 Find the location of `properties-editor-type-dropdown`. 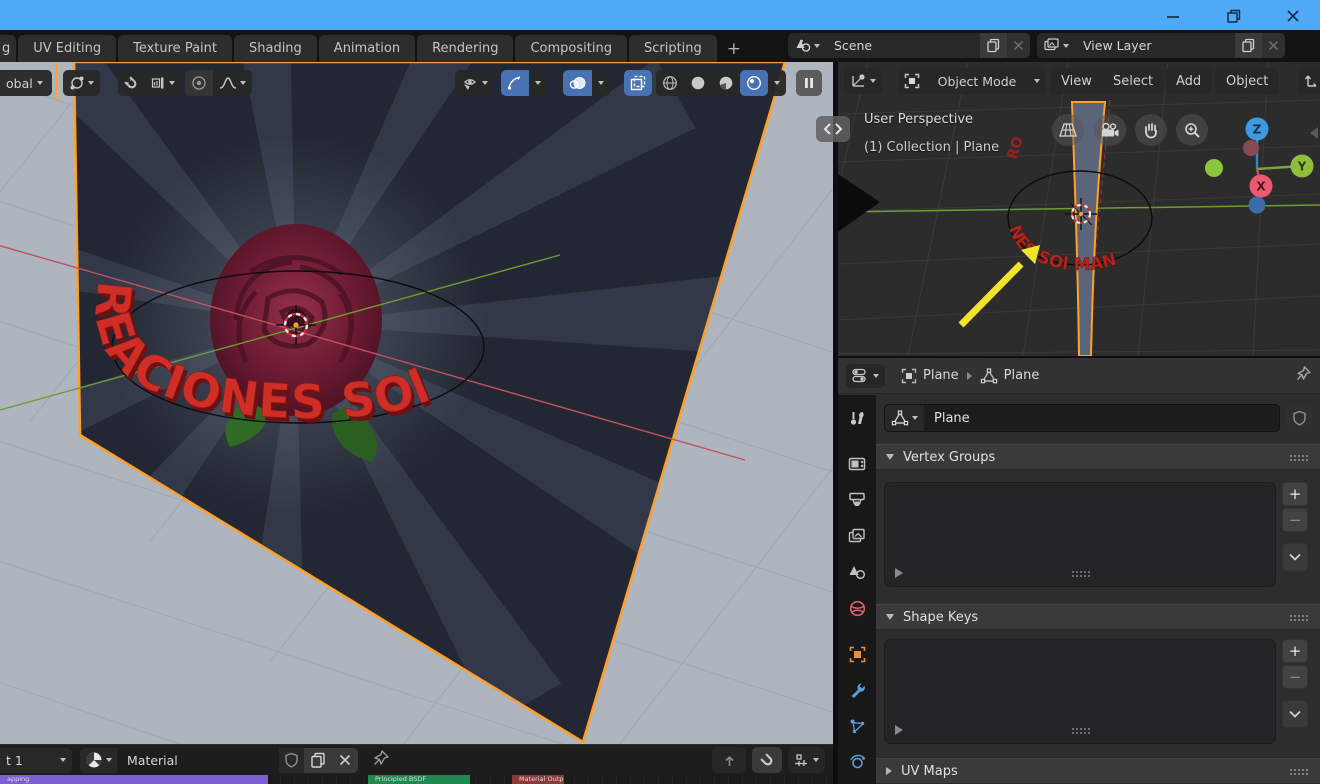

properties-editor-type-dropdown is located at coordinates (865, 375).